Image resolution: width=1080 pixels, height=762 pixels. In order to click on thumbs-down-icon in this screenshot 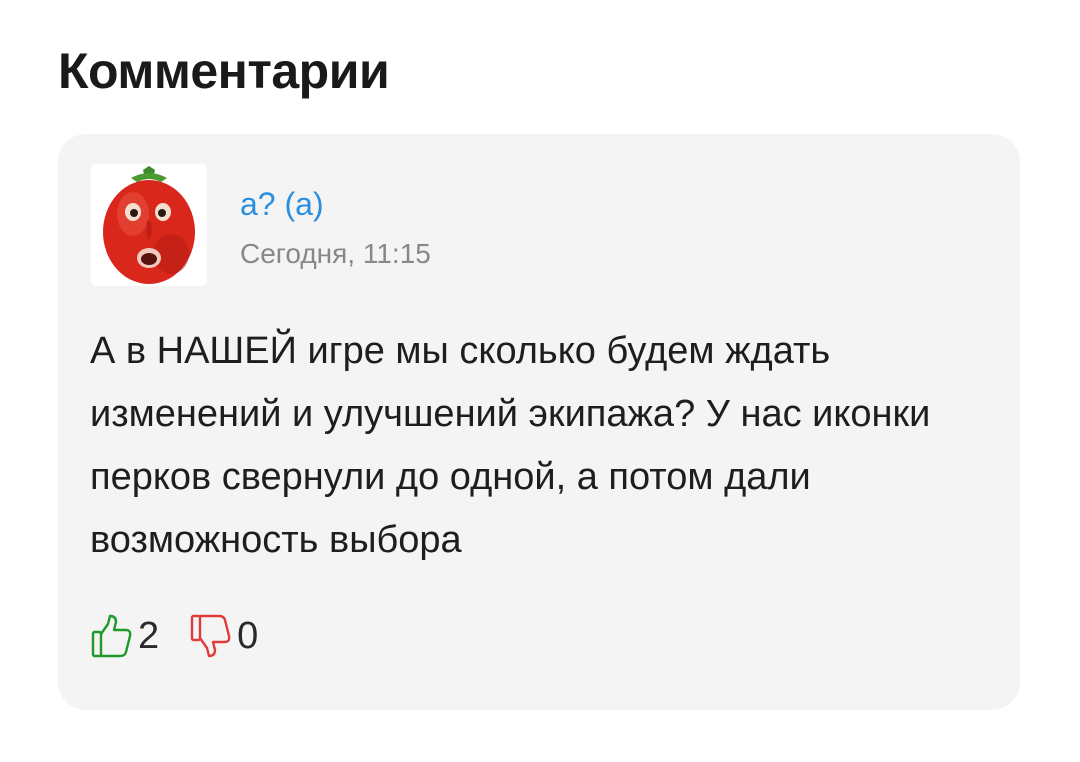, I will do `click(210, 636)`.